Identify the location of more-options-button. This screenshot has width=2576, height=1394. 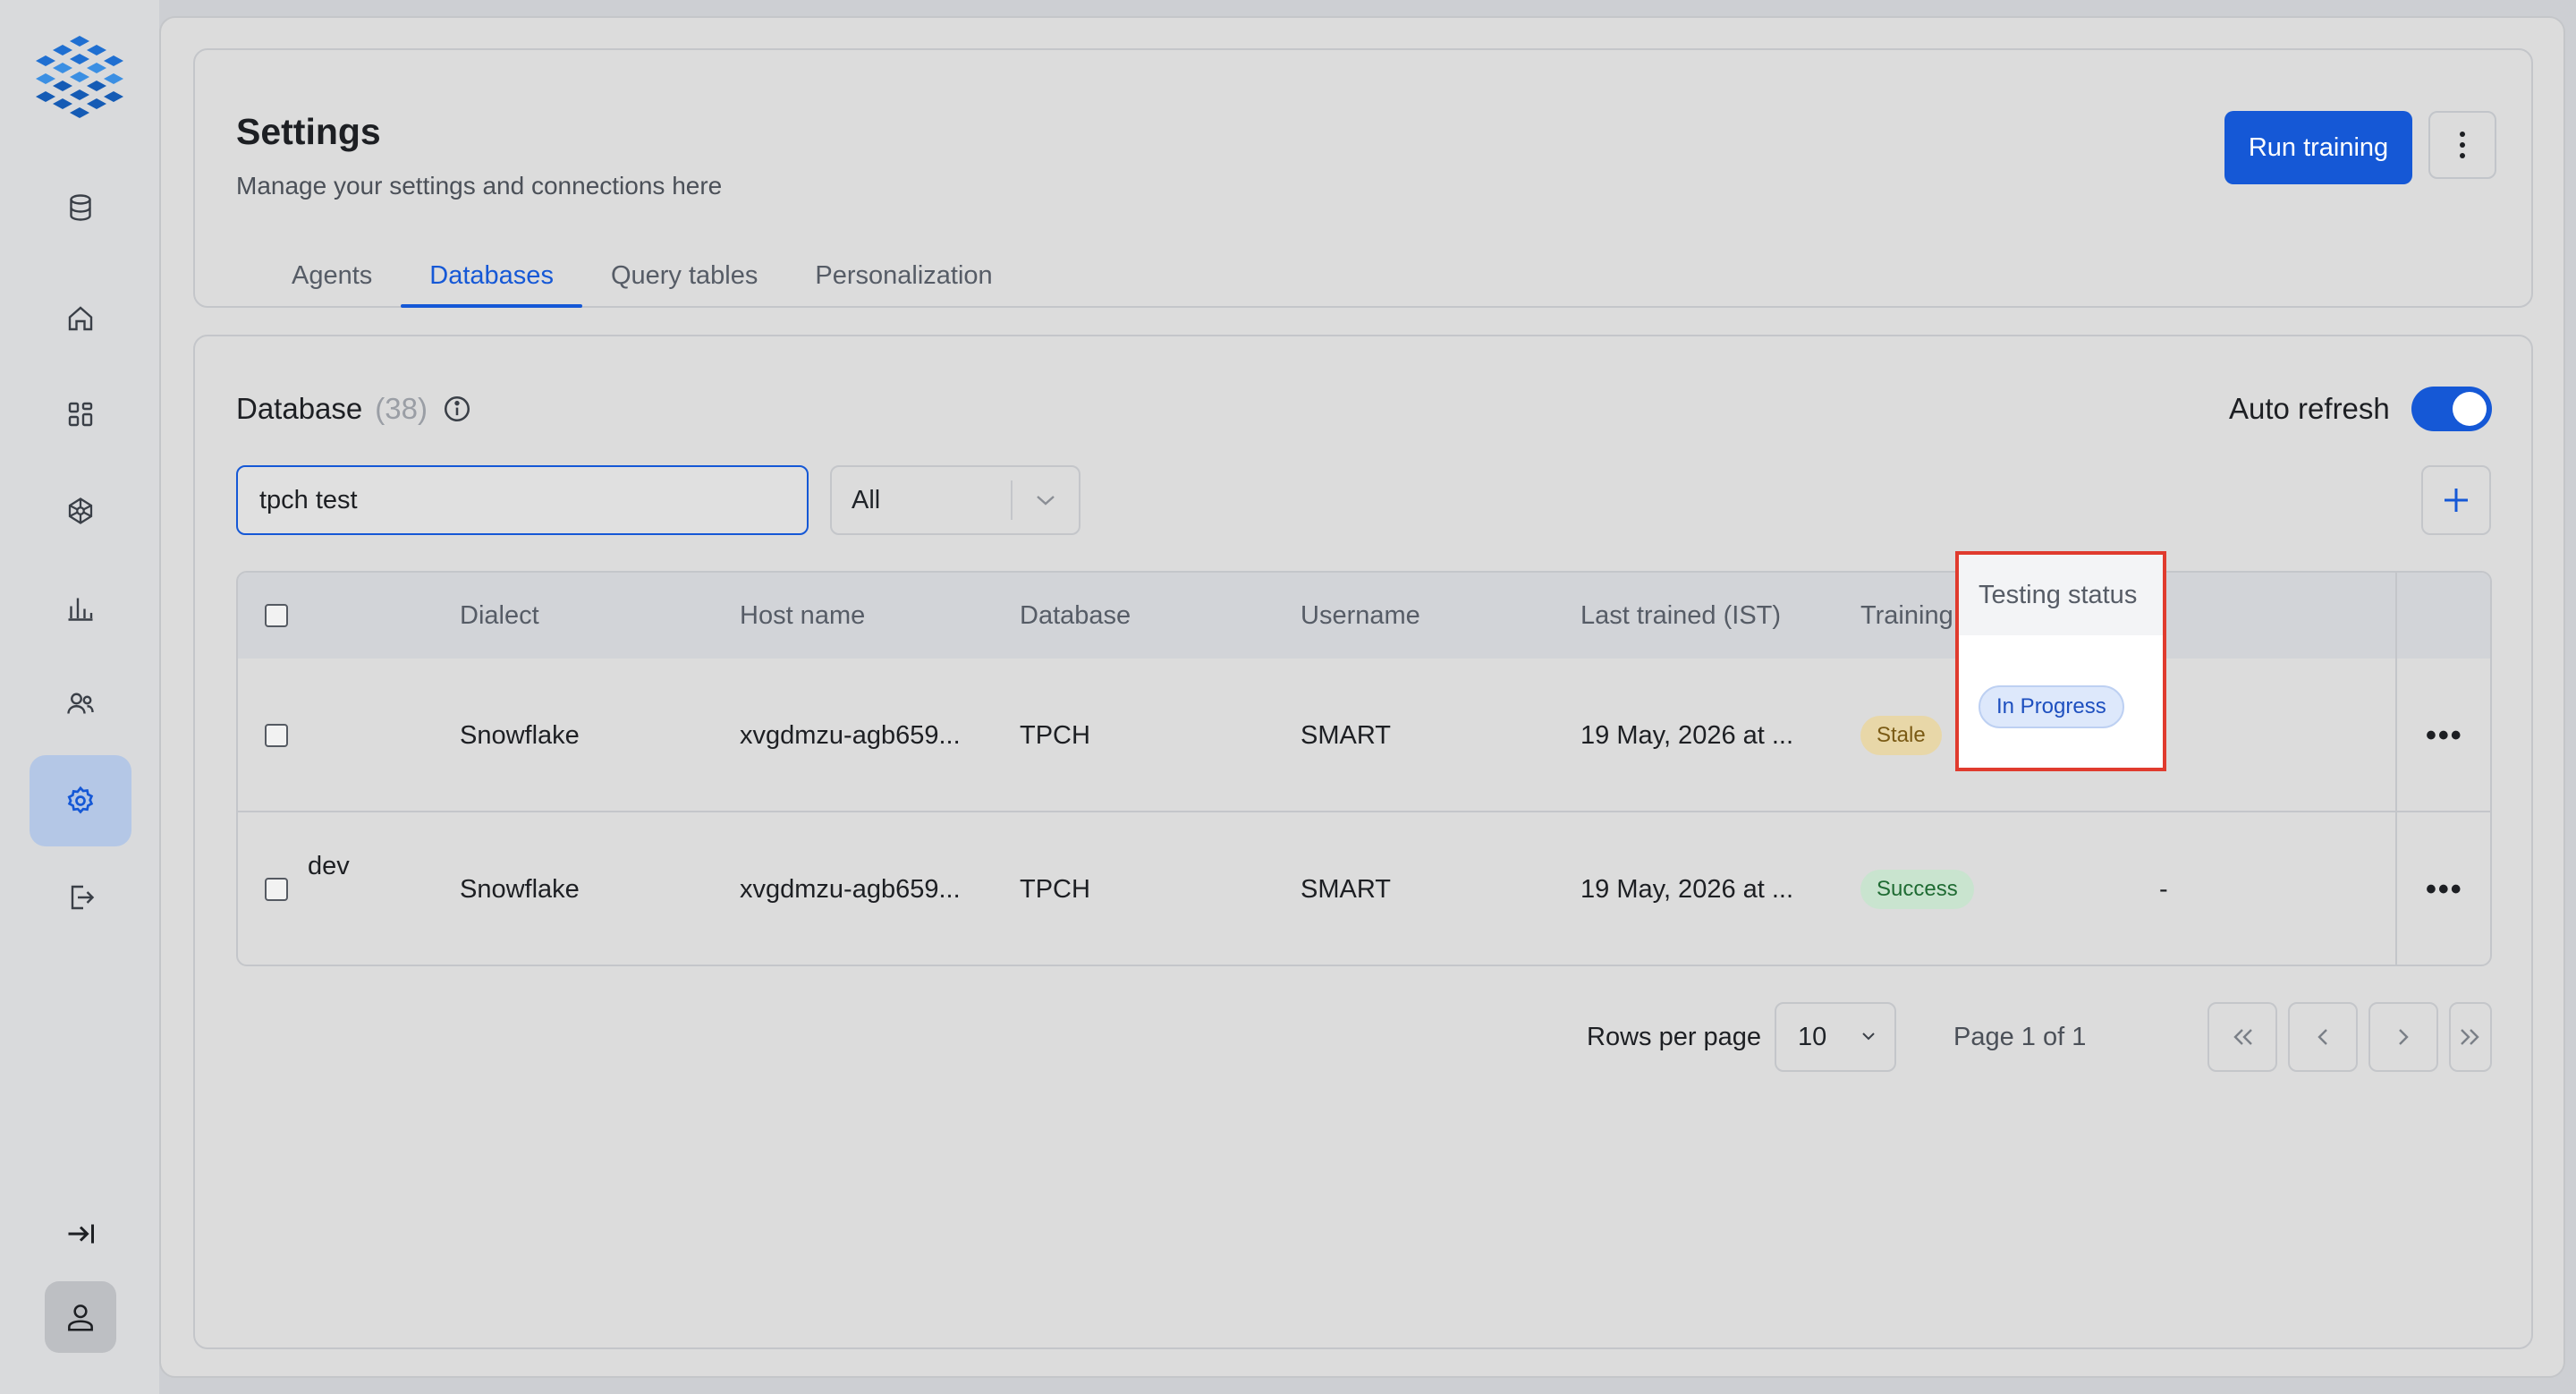
(2462, 145).